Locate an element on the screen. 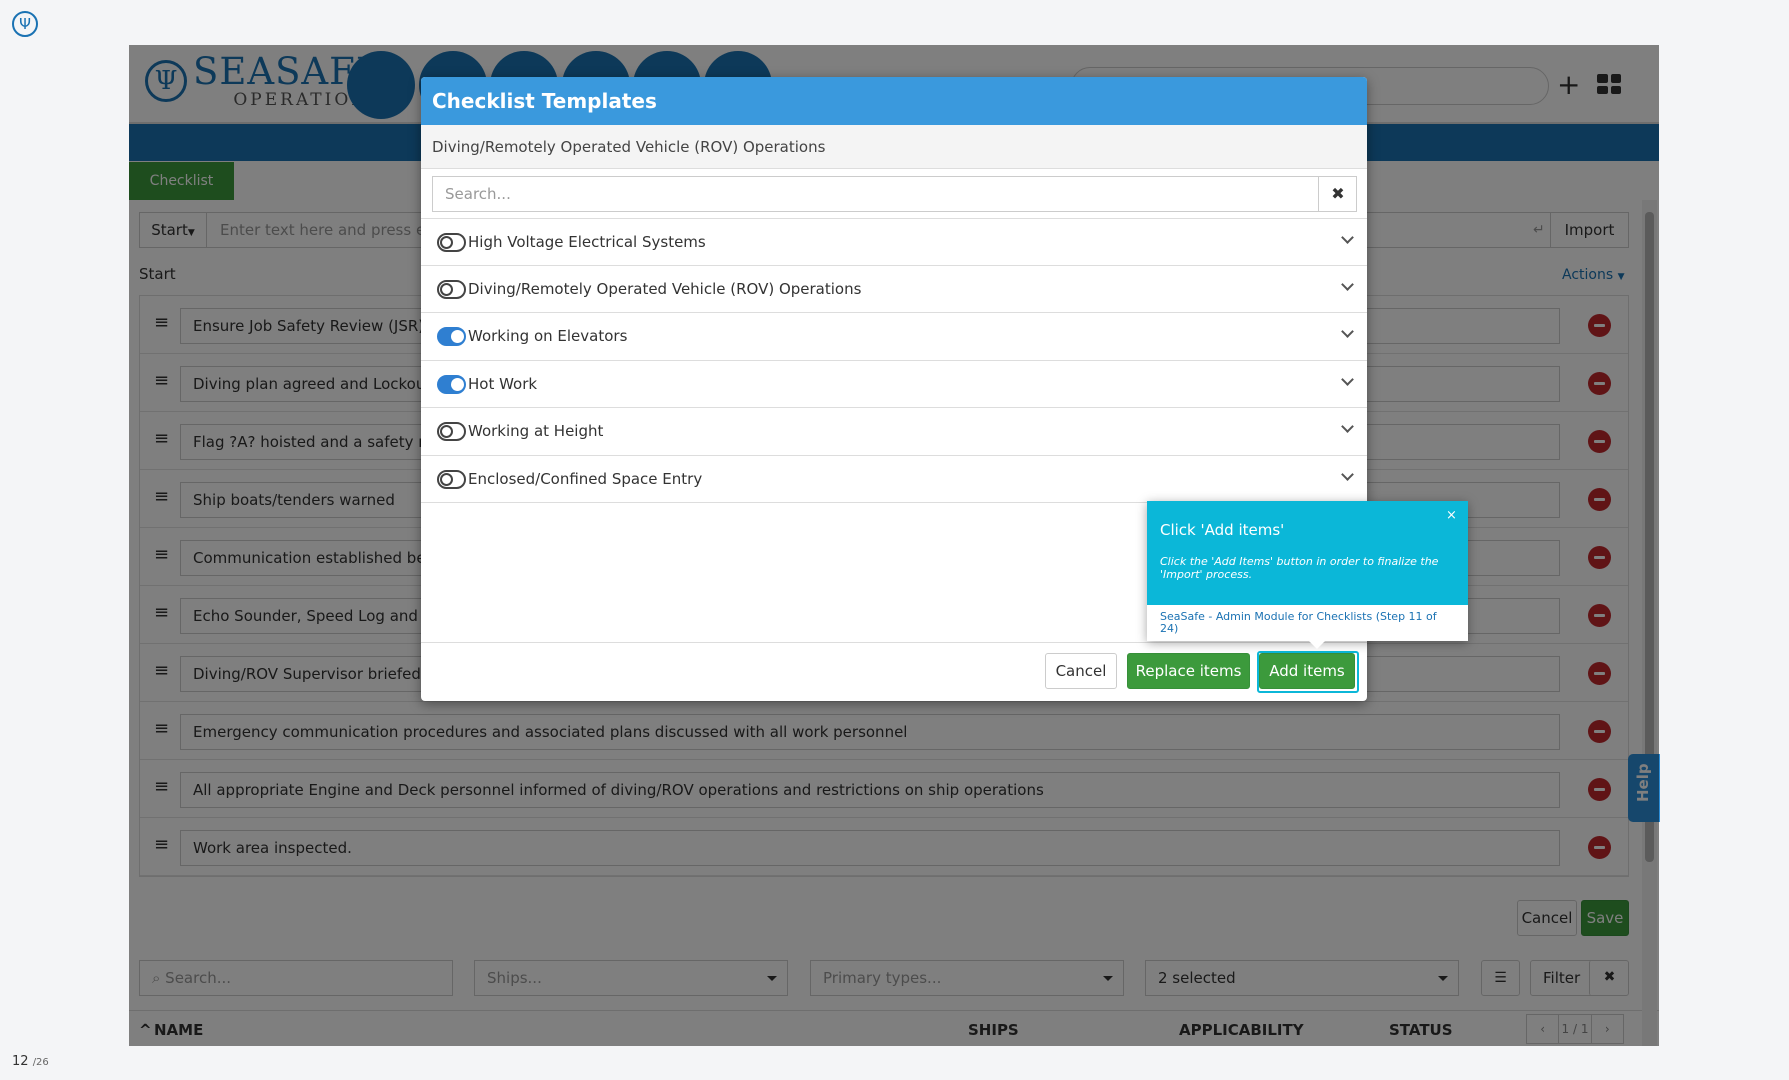 This screenshot has height=1080, width=1789. modal-title: Checklist Templates is located at coordinates (894, 101).